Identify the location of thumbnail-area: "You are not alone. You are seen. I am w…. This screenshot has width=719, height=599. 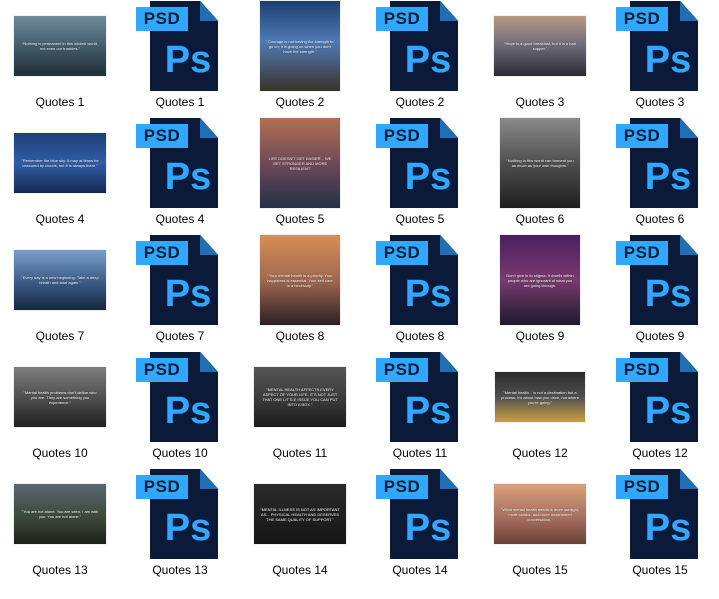
(60, 514).